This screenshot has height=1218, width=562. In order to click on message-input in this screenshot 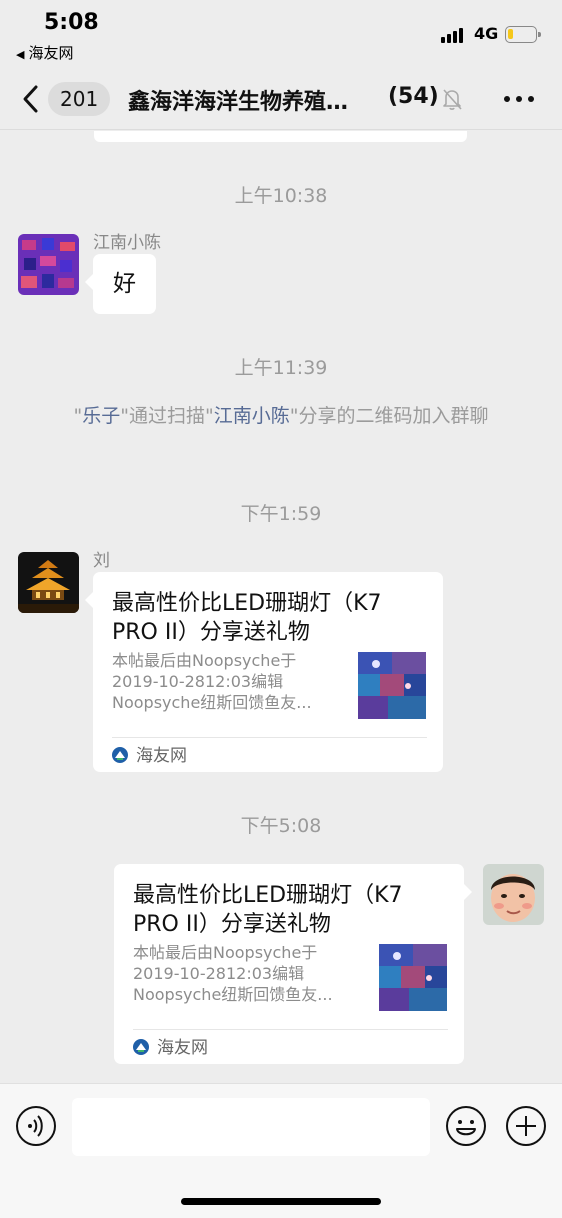, I will do `click(251, 1127)`.